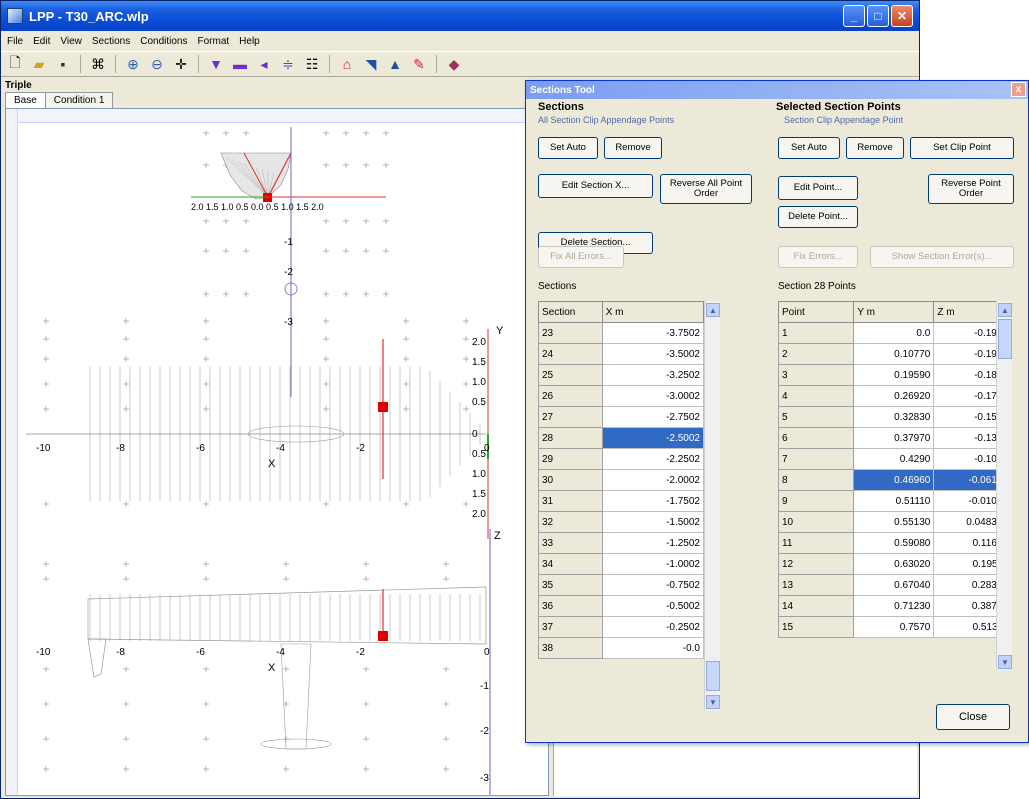 This screenshot has height=799, width=1029. I want to click on table-row: 1 0.0 -0.1957, so click(894, 333).